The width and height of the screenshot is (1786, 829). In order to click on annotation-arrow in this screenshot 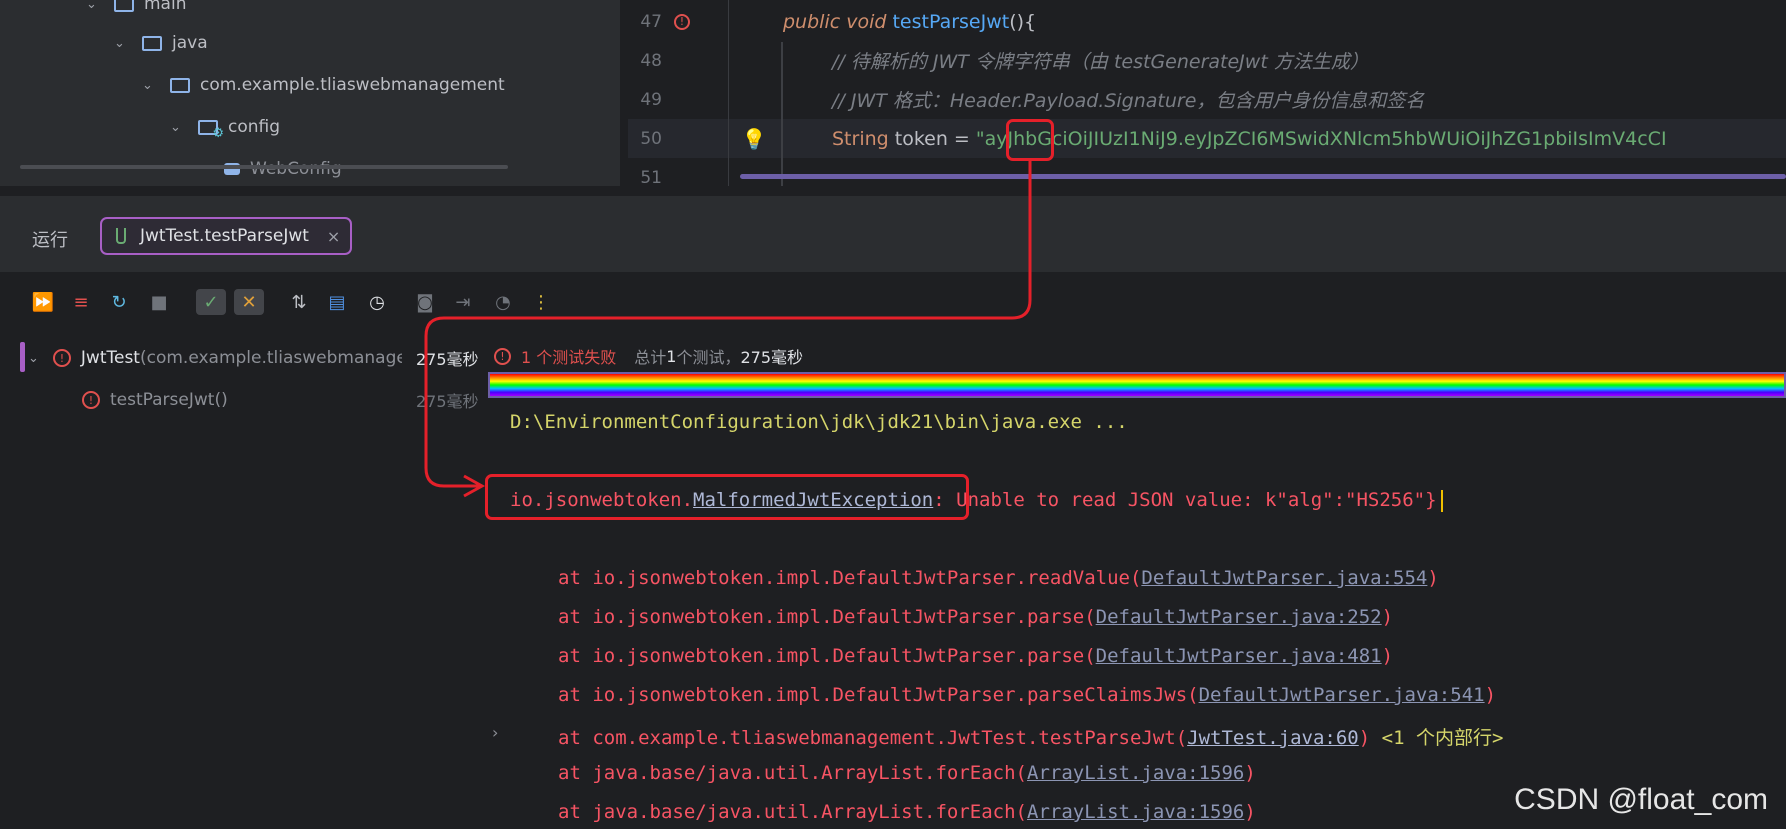, I will do `click(728, 329)`.